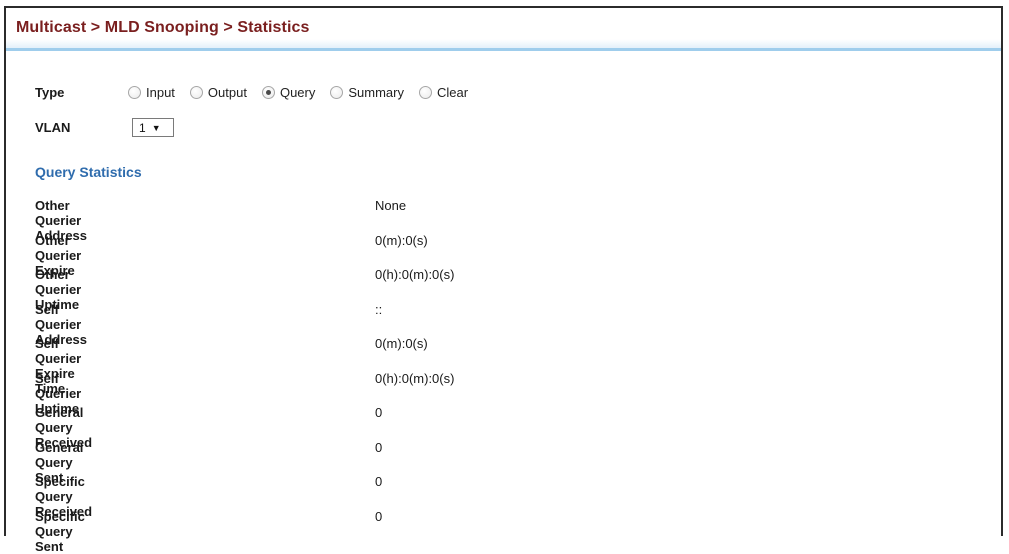 This screenshot has width=1009, height=554. I want to click on type-option-query: Query, so click(288, 92).